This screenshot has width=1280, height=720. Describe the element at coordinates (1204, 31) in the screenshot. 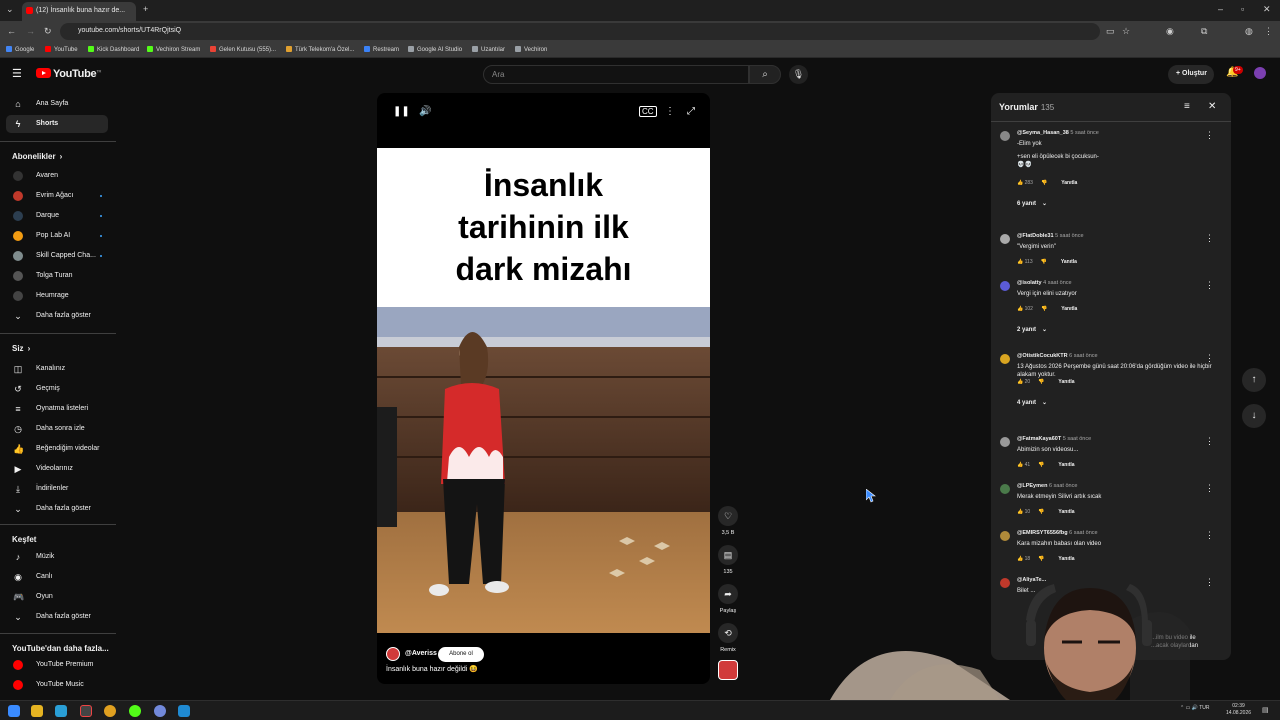

I see `extensions-puzzle-icon: ⧉` at that location.